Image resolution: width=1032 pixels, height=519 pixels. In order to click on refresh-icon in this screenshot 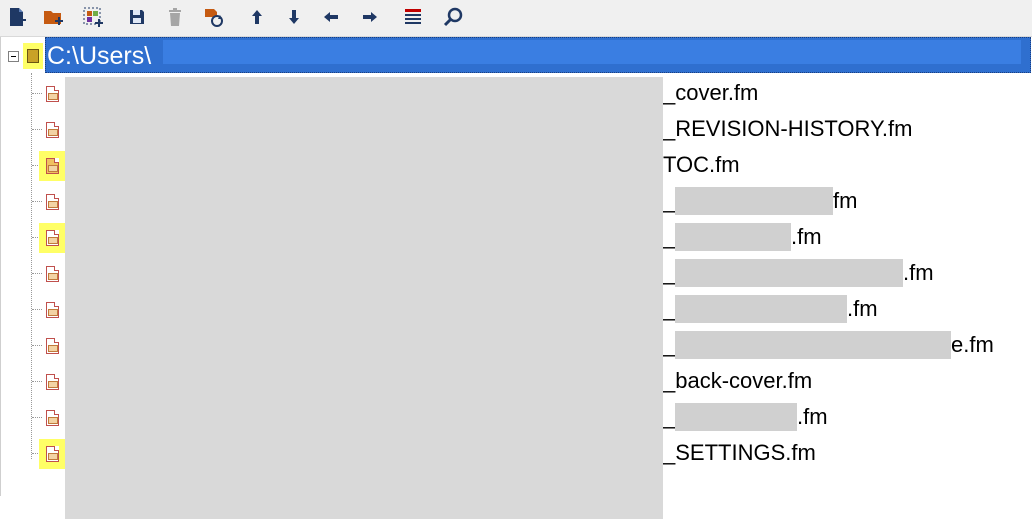, I will do `click(214, 18)`.